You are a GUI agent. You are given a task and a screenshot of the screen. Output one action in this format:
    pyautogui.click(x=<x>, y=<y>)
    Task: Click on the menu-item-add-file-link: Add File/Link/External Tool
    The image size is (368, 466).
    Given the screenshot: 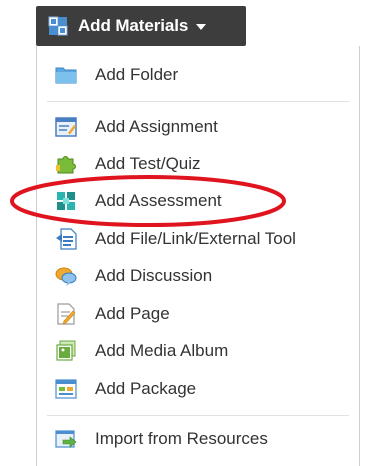 What is the action you would take?
    pyautogui.click(x=175, y=239)
    